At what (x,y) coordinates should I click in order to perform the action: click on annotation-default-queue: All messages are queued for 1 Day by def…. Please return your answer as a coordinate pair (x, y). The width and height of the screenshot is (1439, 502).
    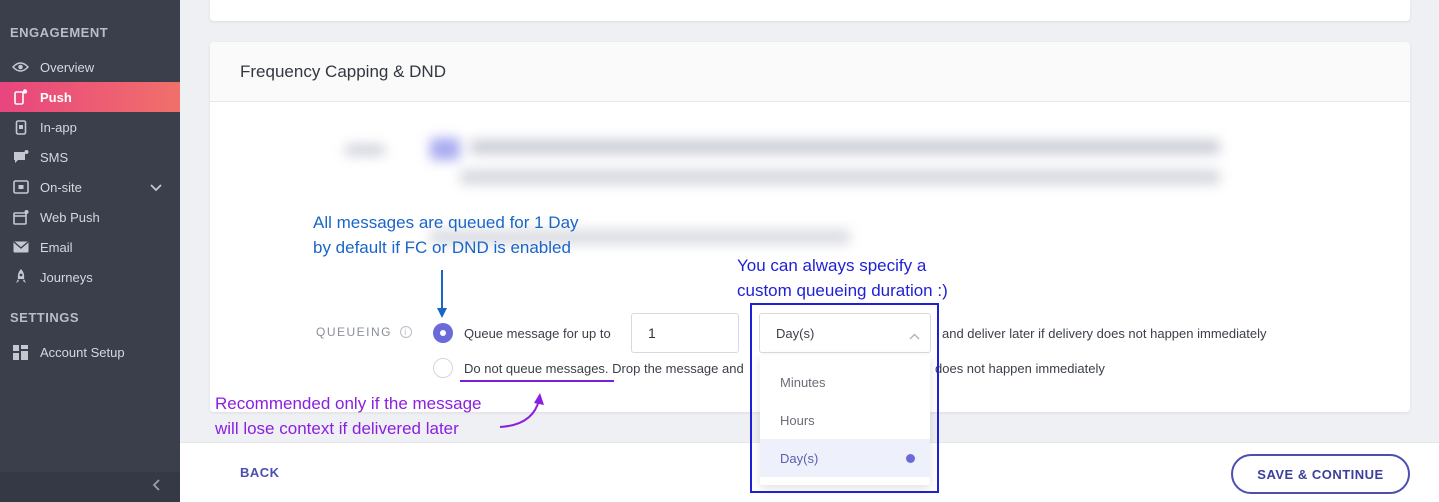
    Looking at the image, I should click on (446, 235).